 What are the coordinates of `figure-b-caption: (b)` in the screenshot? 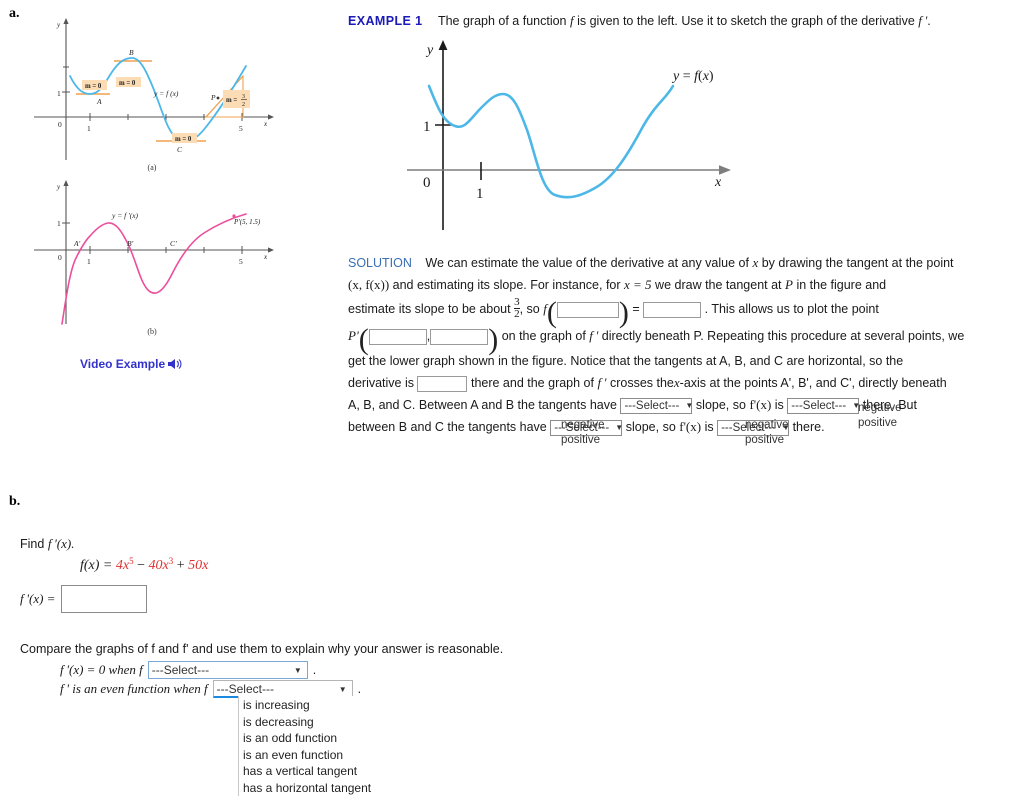 It's located at (152, 331).